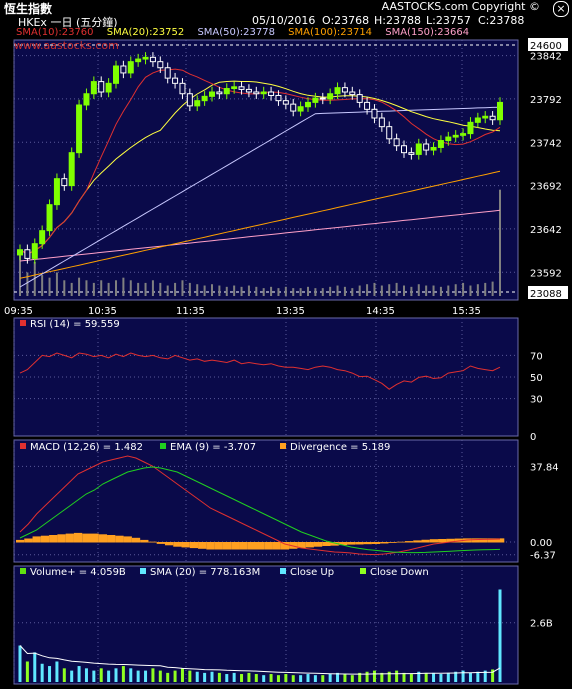  What do you see at coordinates (205, 572) in the screenshot?
I see `vol-sma-label: SMA (20) = 778.163M` at bounding box center [205, 572].